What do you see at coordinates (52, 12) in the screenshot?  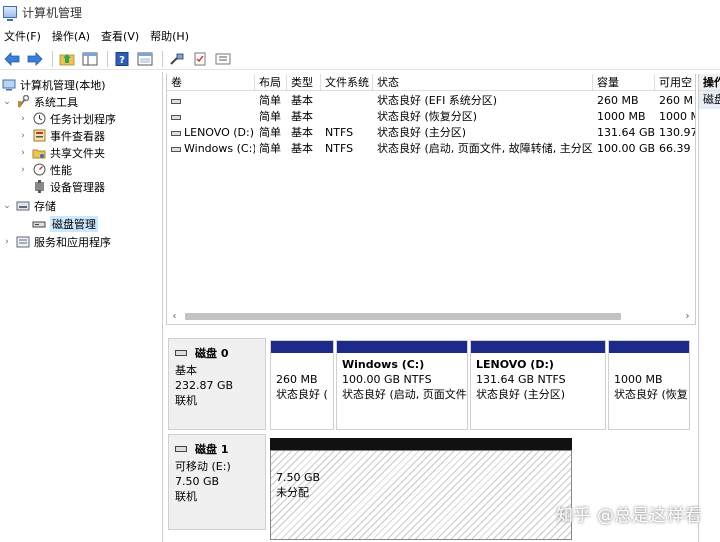 I see `window-title: 计算机管理` at bounding box center [52, 12].